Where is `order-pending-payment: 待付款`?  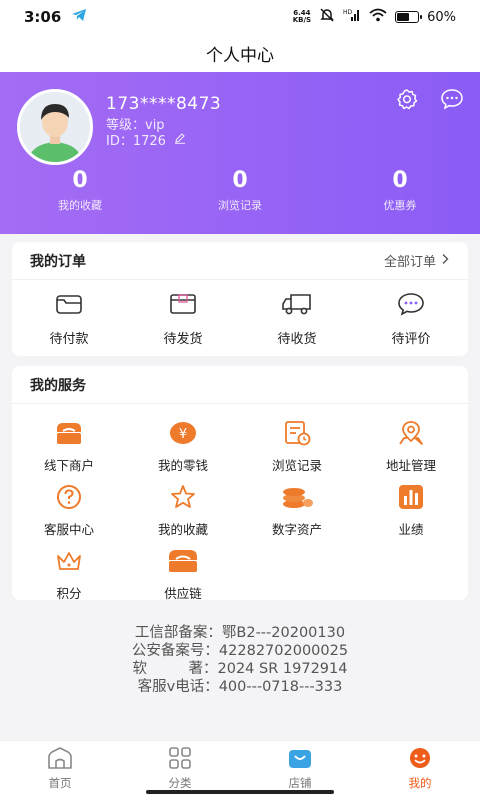 order-pending-payment: 待付款 is located at coordinates (69, 319).